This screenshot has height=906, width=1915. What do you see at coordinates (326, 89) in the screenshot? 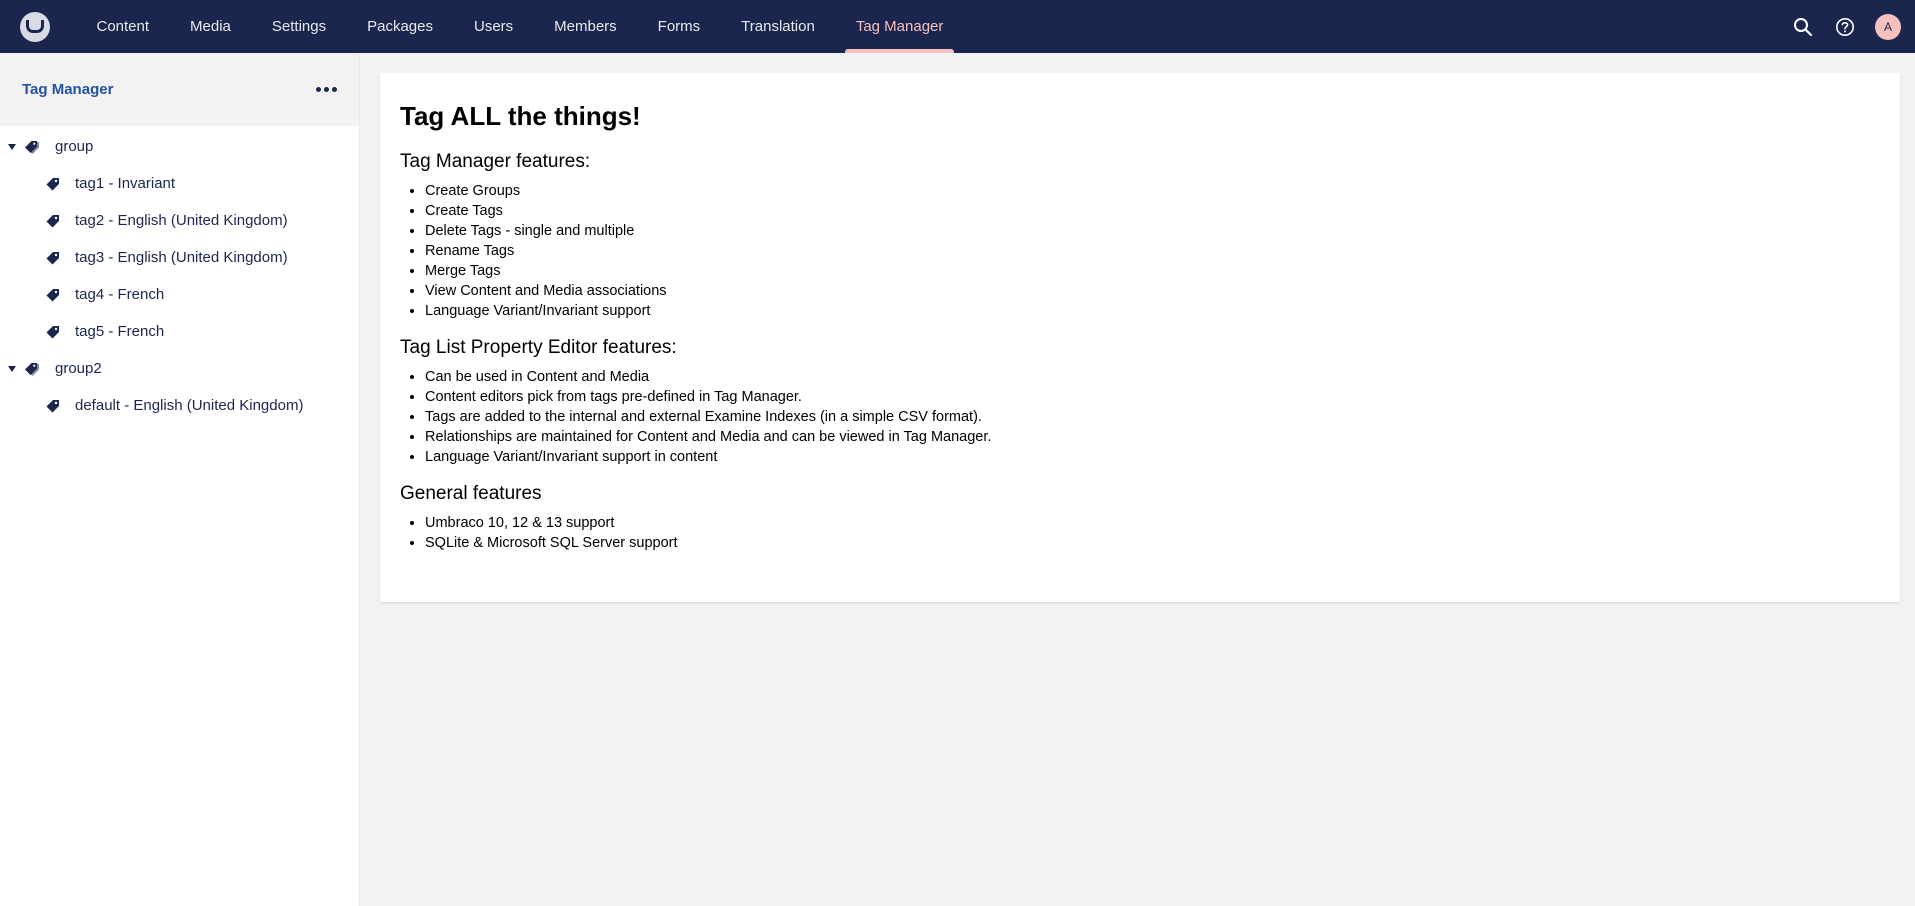
I see `ellipsis-icon` at bounding box center [326, 89].